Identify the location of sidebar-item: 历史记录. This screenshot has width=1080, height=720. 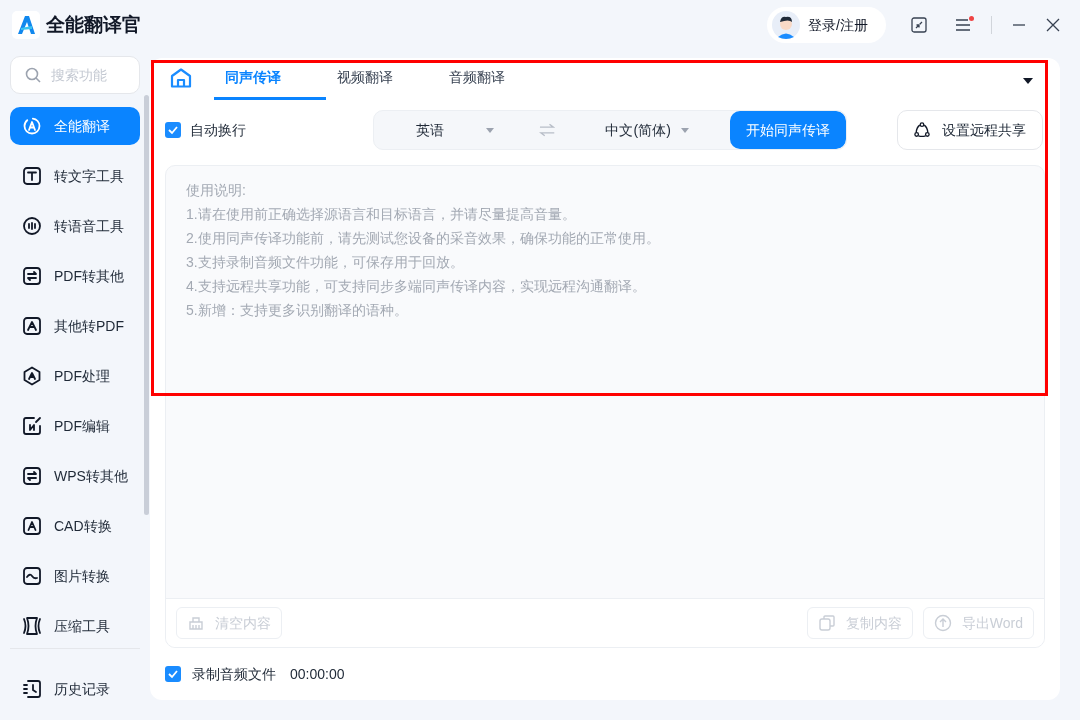
(75, 689).